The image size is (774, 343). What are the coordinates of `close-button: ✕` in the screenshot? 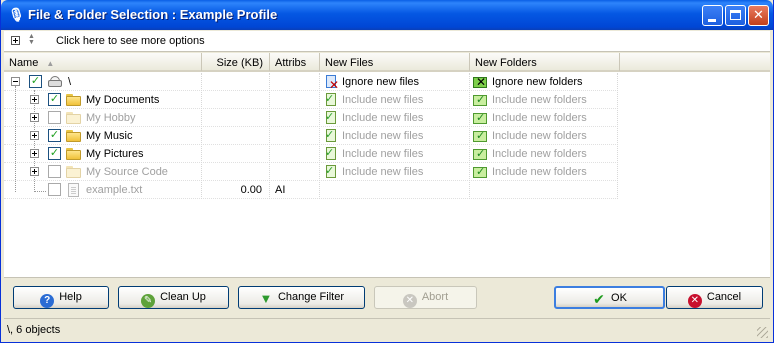 It's located at (758, 15).